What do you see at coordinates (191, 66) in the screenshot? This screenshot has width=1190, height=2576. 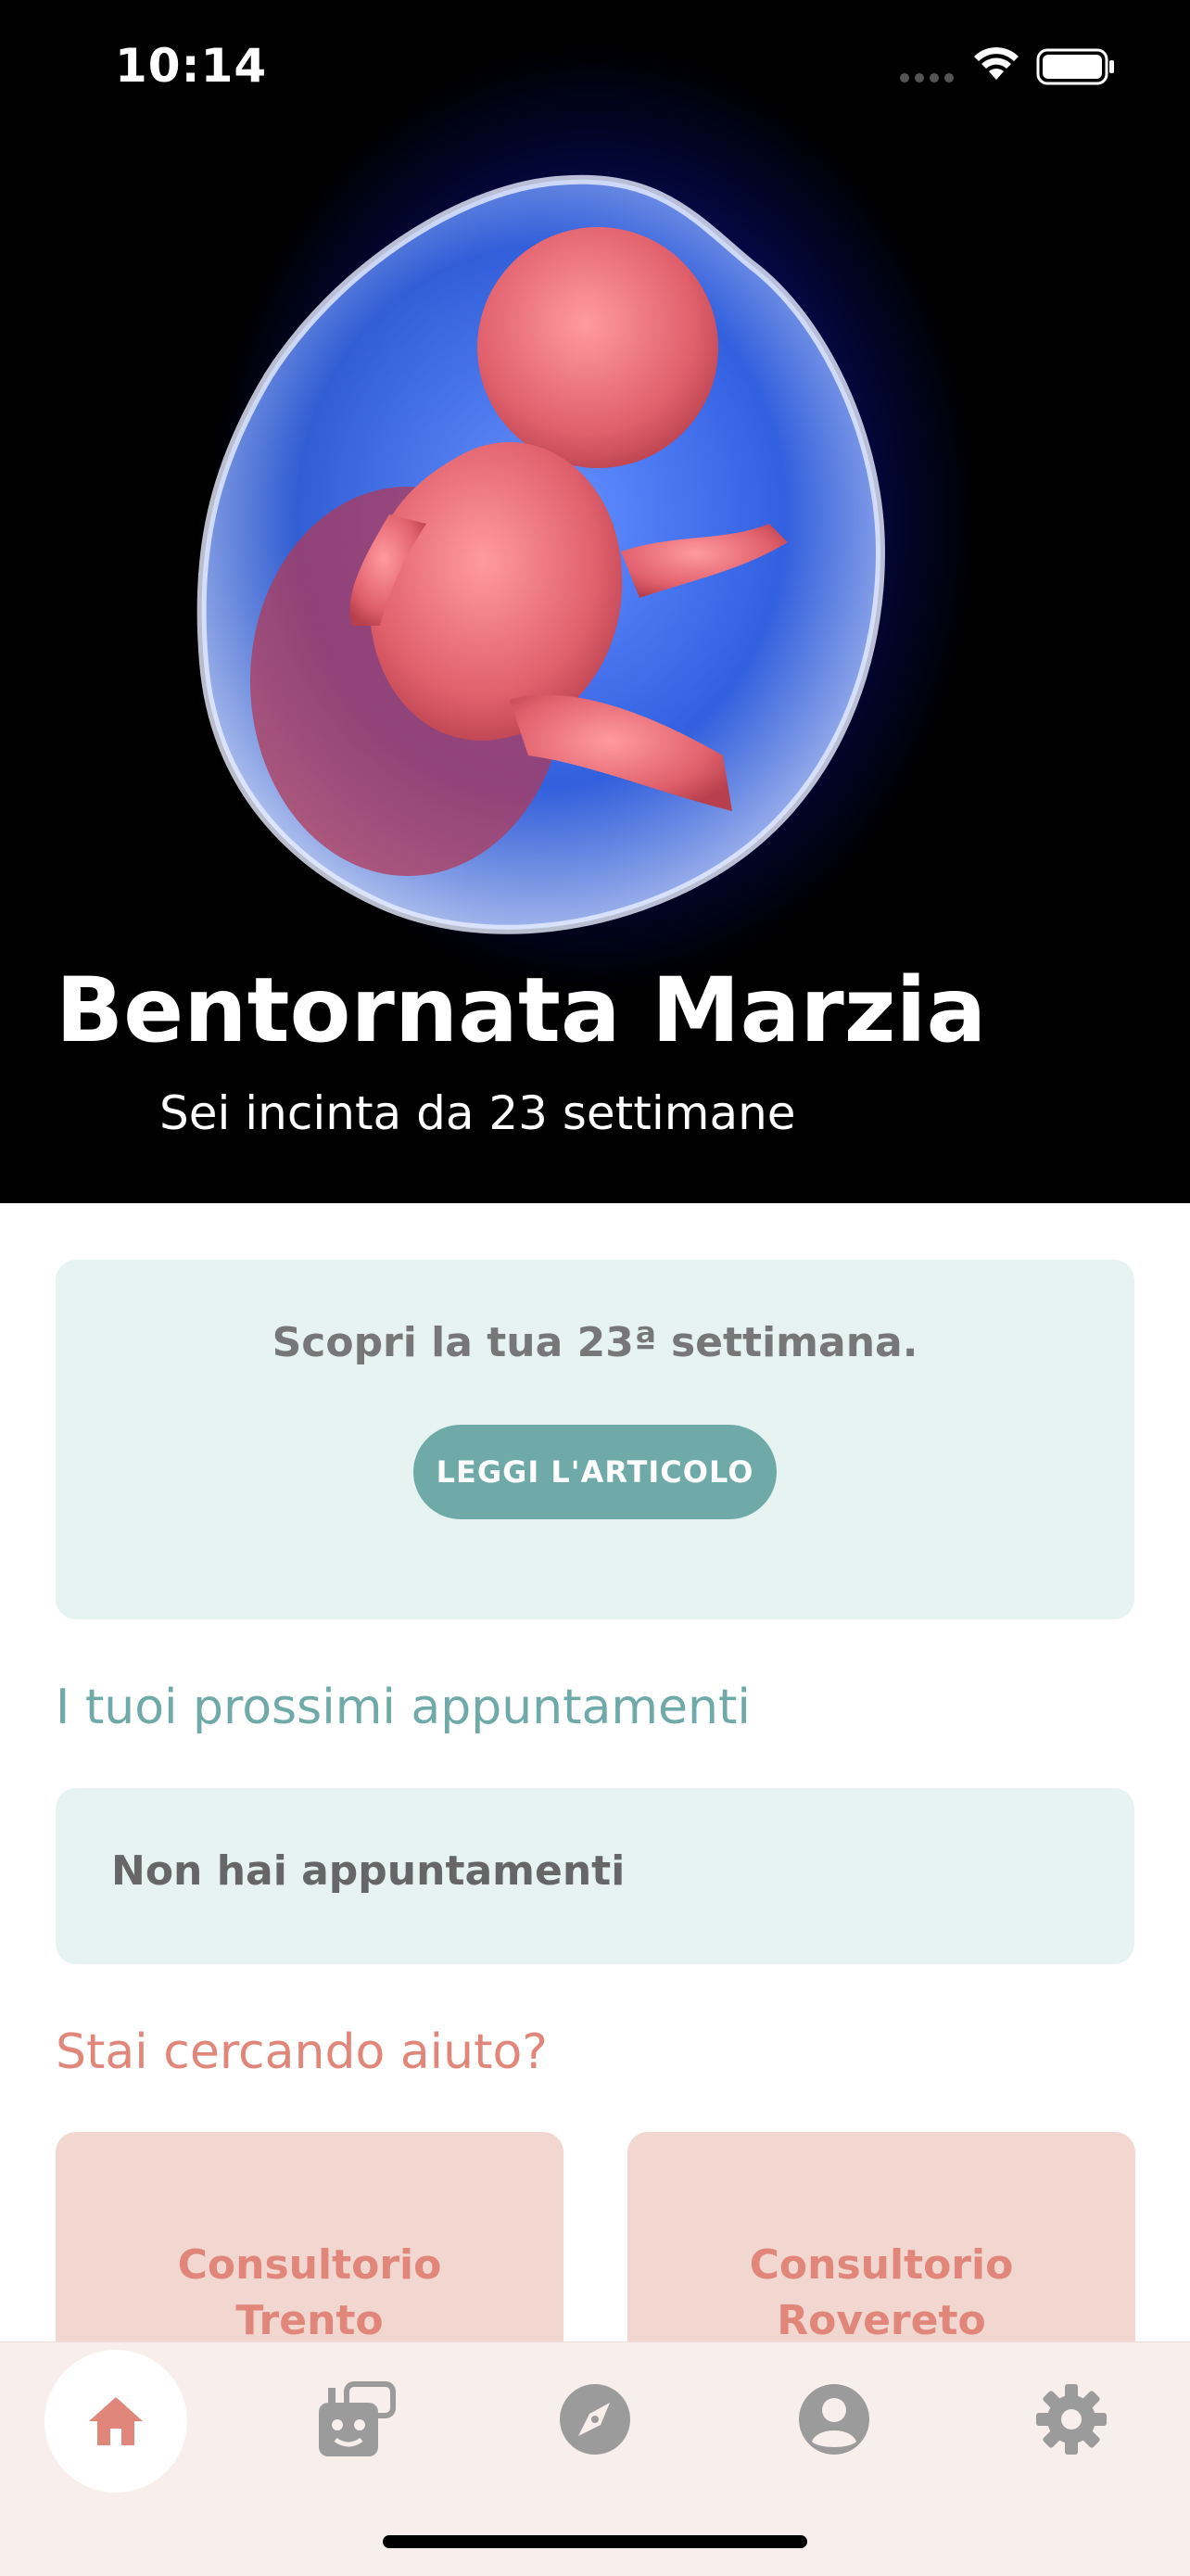 I see `status-time: 10:14` at bounding box center [191, 66].